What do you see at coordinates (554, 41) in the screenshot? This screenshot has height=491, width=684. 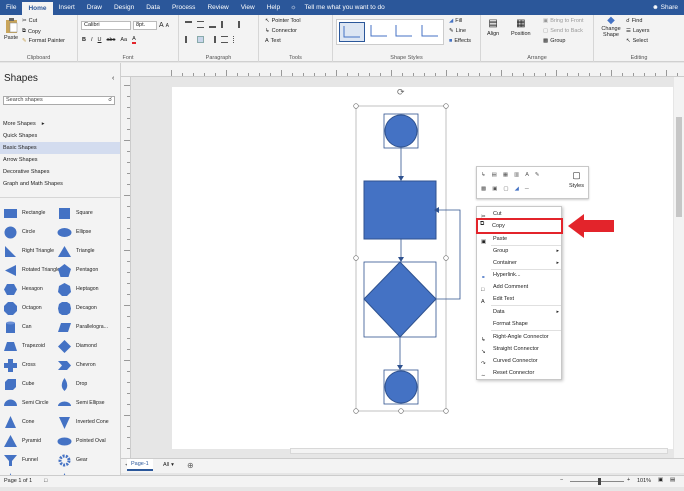 I see `group-button: ▩ Group` at bounding box center [554, 41].